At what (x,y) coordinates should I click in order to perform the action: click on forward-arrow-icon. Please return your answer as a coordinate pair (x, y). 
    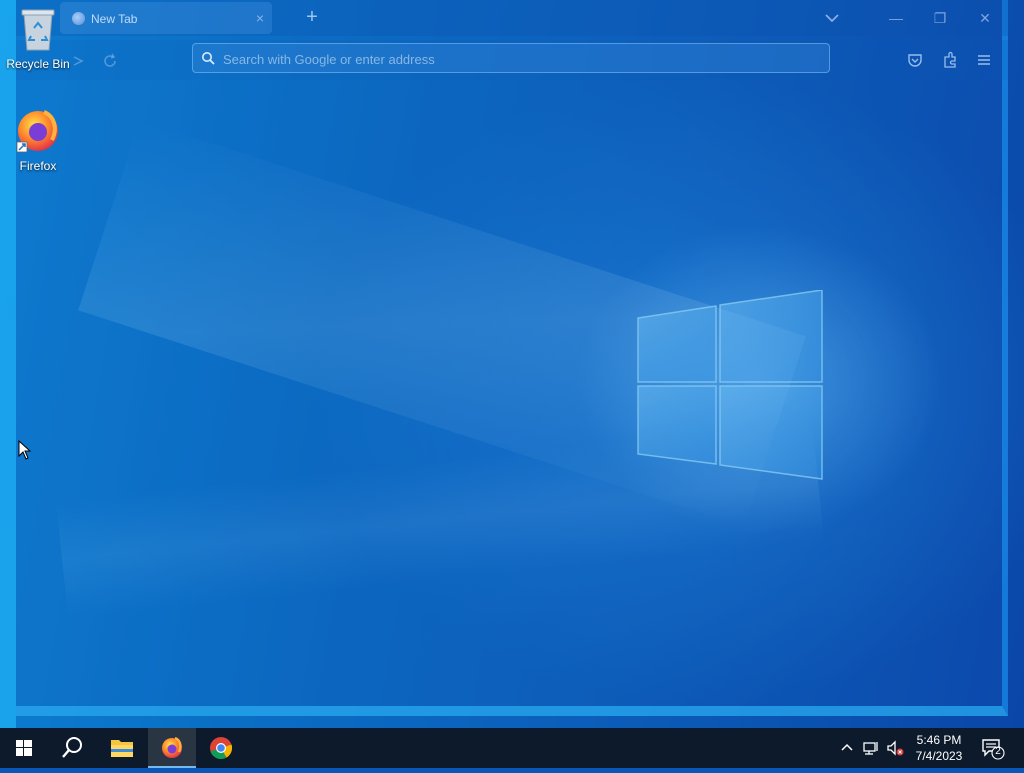
    Looking at the image, I should click on (78, 61).